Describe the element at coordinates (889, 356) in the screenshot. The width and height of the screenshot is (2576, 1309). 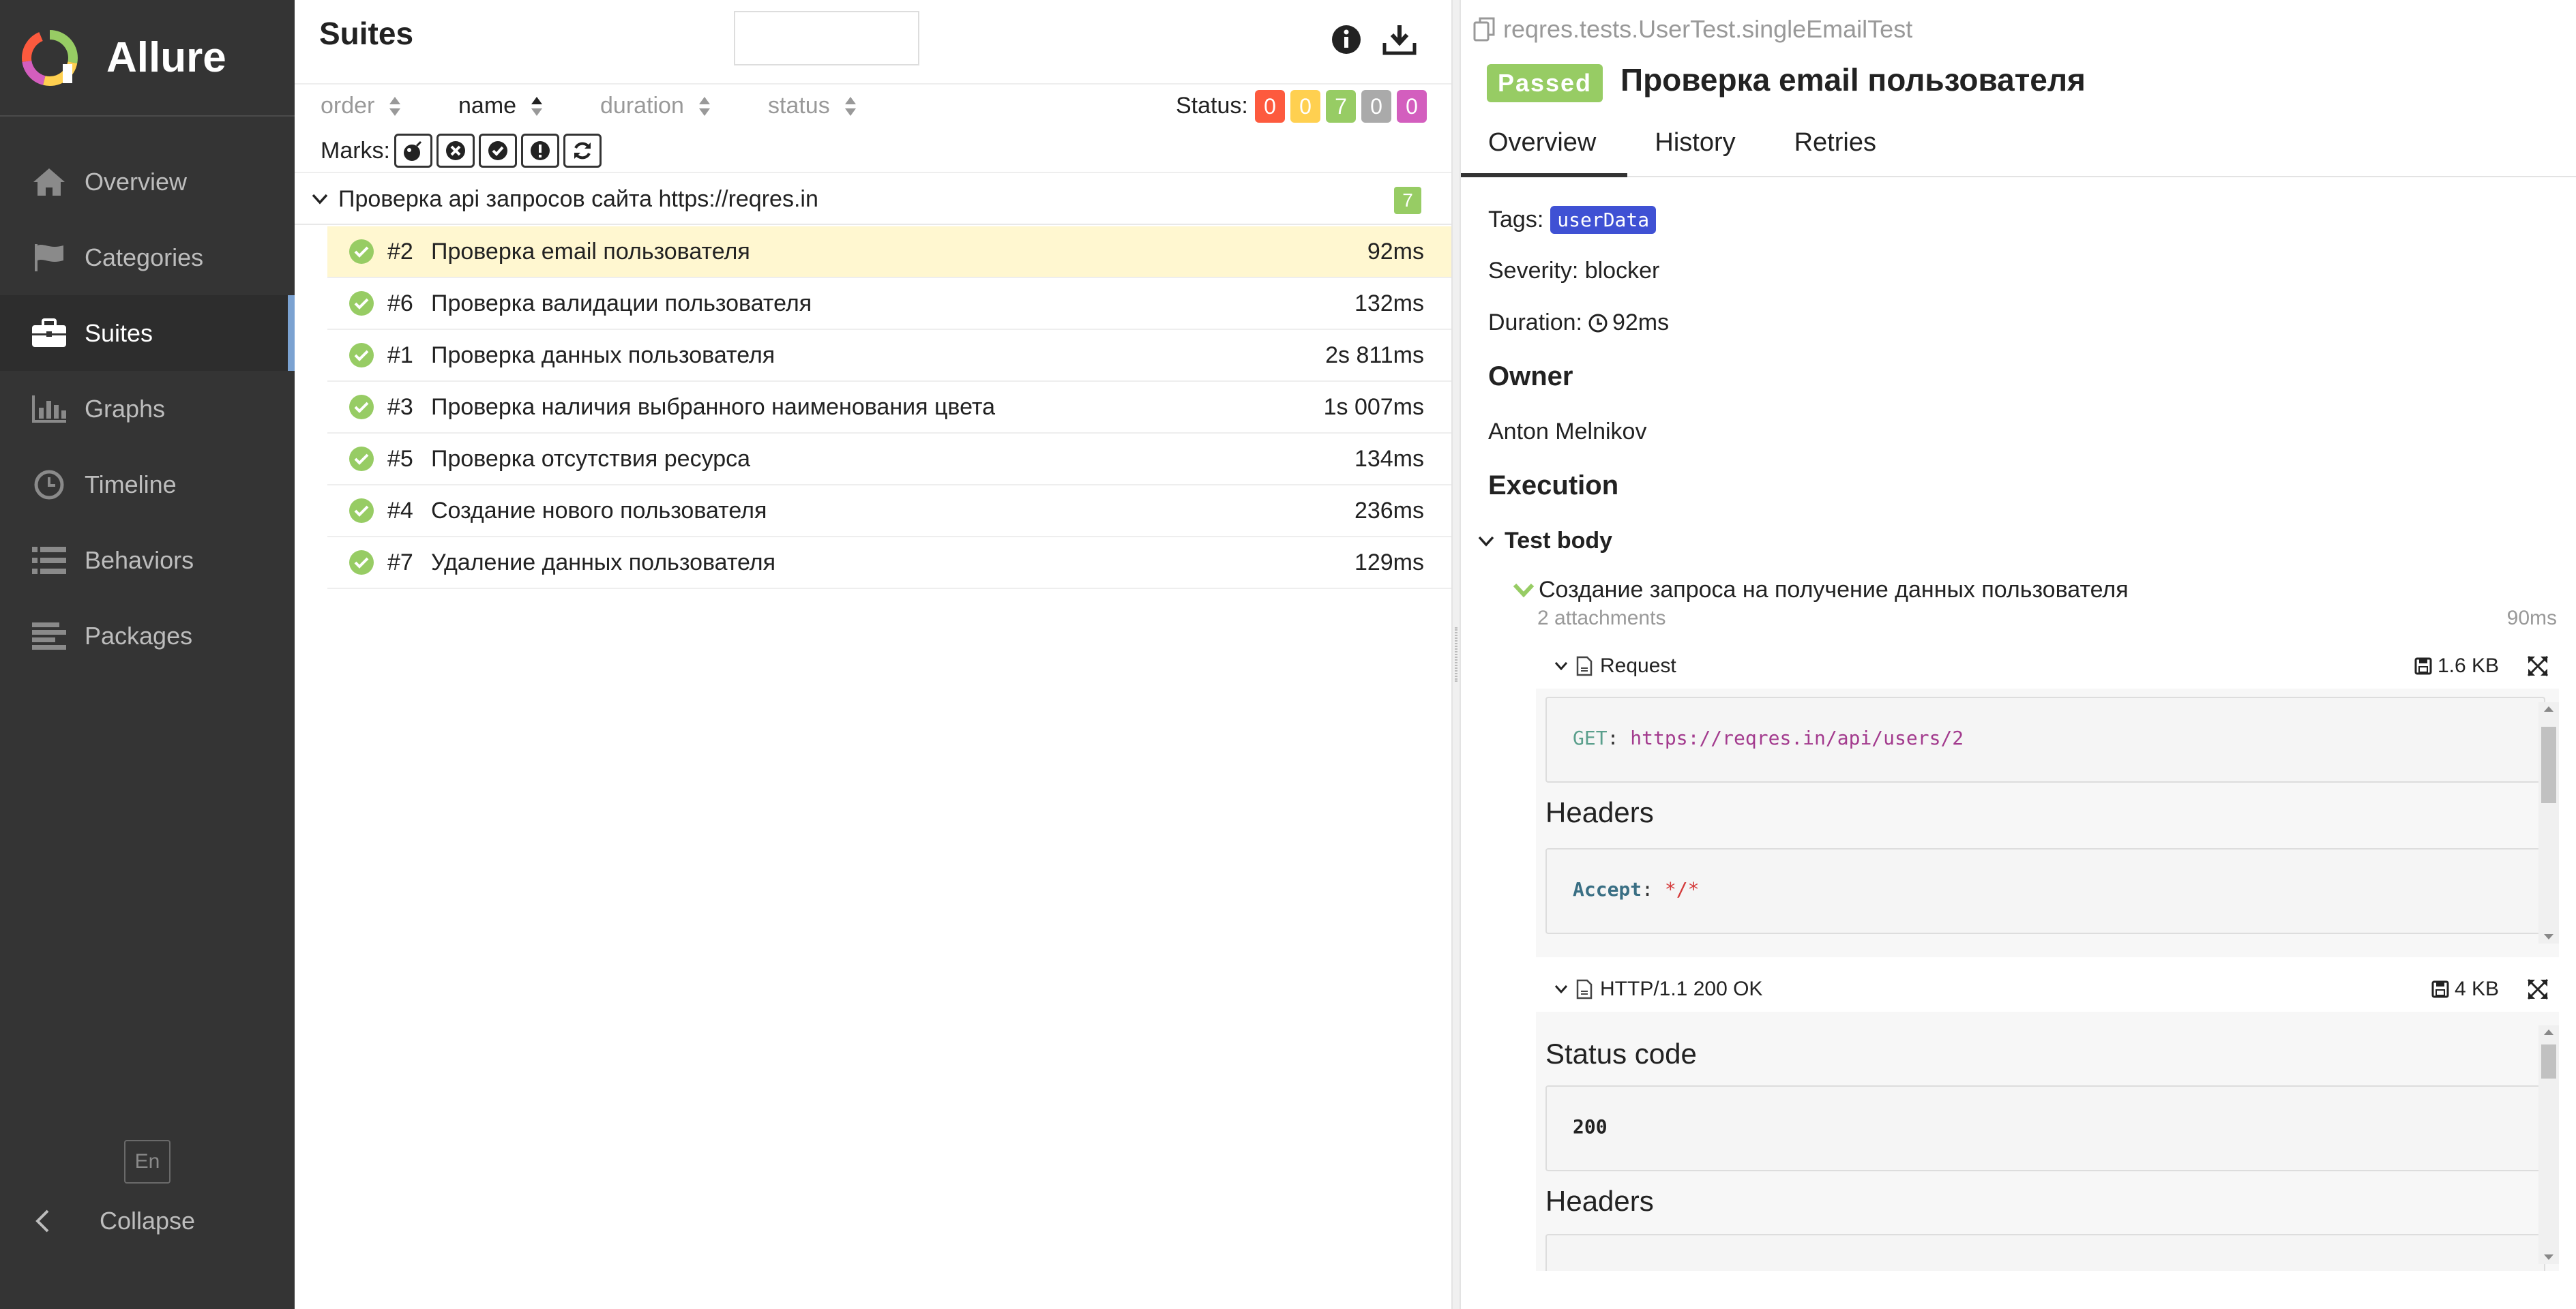
I see `test-row: #1 Проверка данных пользователя 2s 811ms` at that location.